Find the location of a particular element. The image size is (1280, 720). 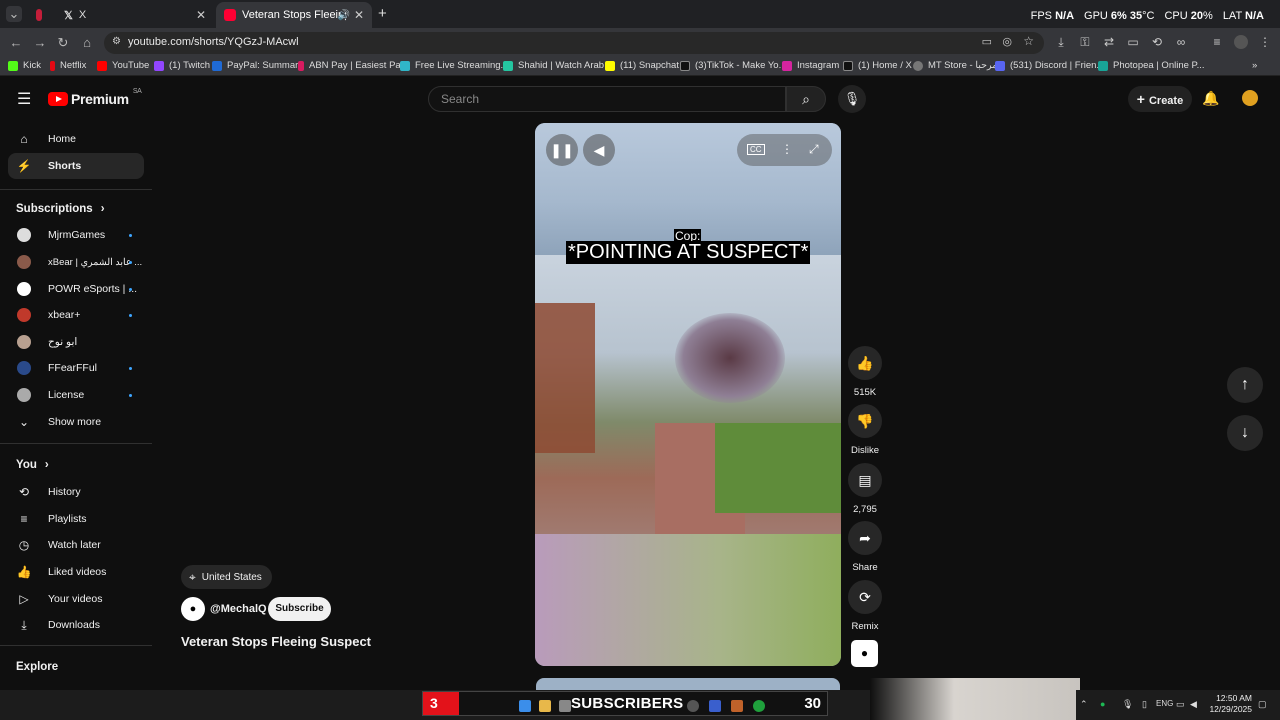

profile-icon is located at coordinates (1241, 42).